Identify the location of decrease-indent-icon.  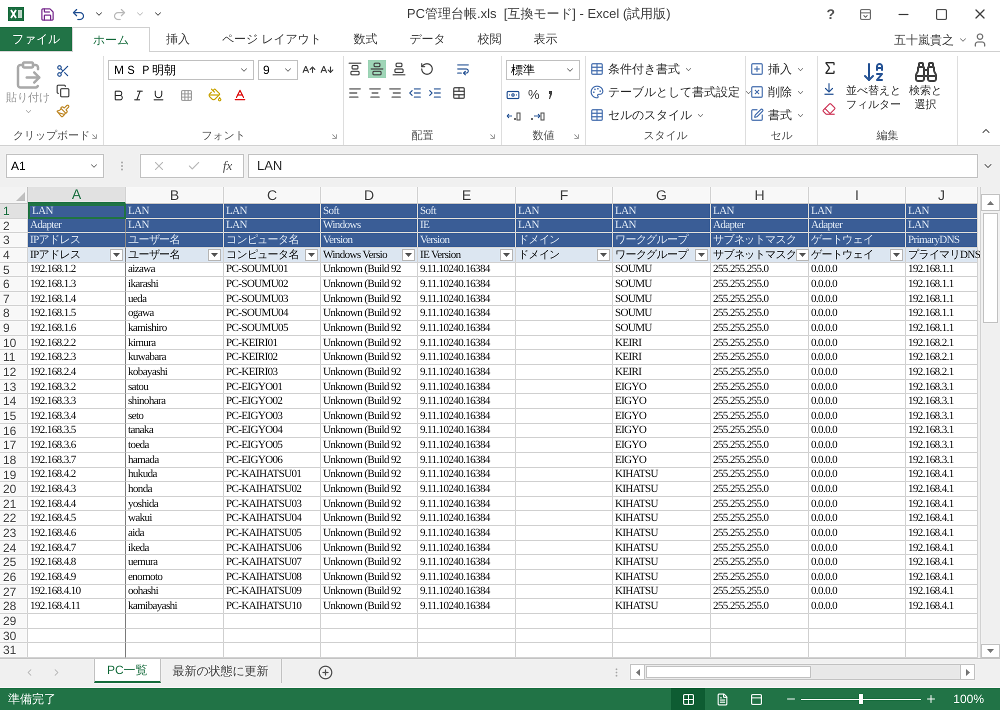
(415, 93).